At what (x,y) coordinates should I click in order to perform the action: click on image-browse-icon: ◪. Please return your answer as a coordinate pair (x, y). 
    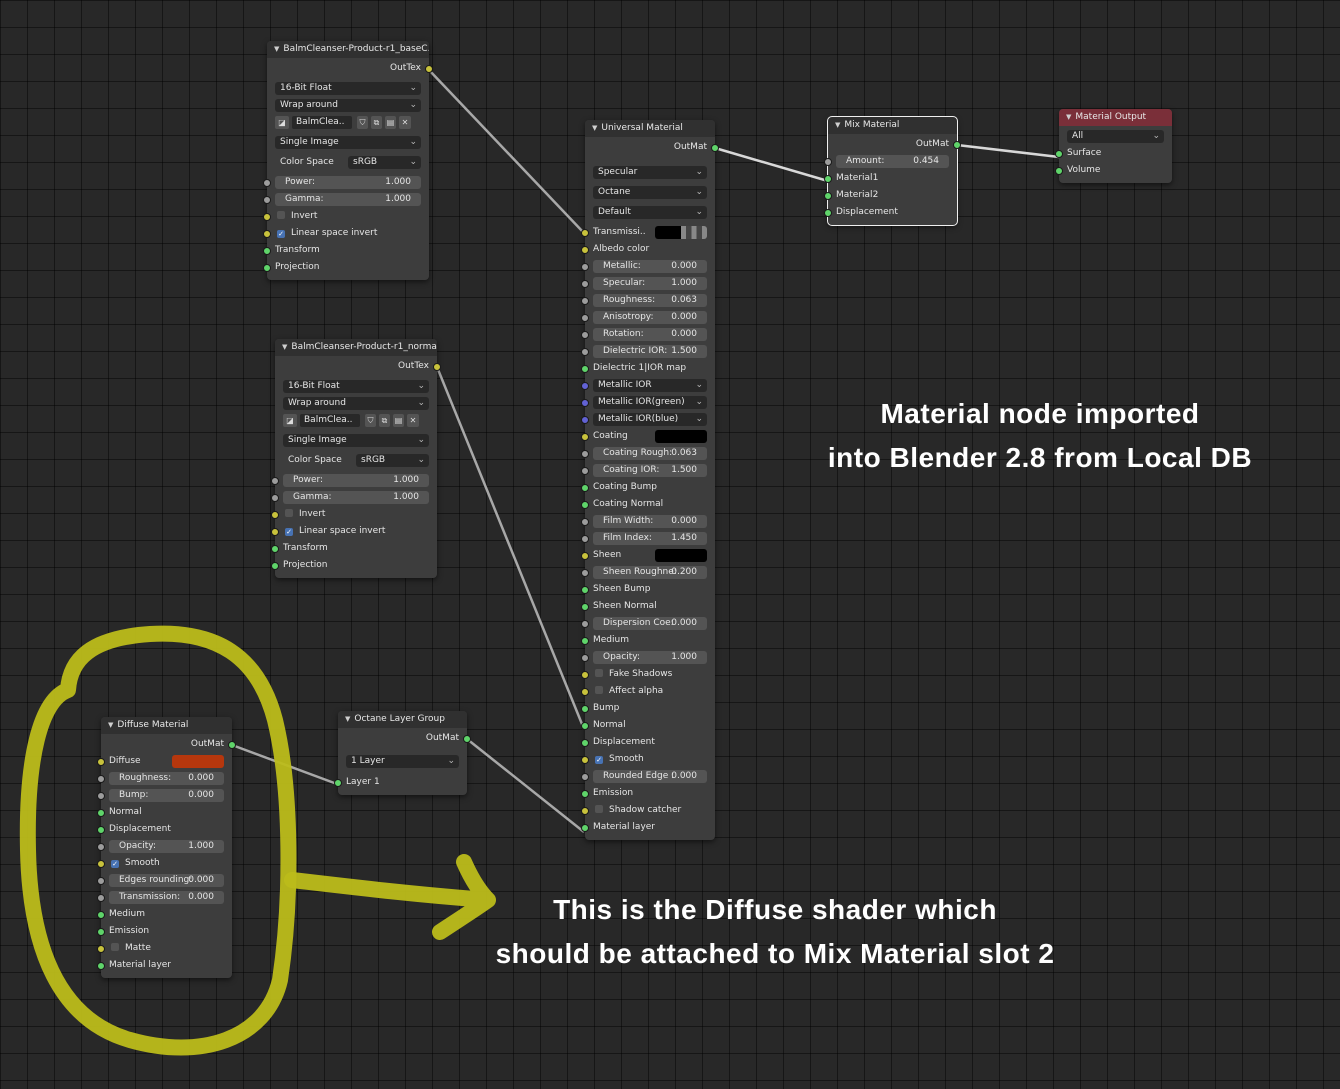
    Looking at the image, I should click on (282, 122).